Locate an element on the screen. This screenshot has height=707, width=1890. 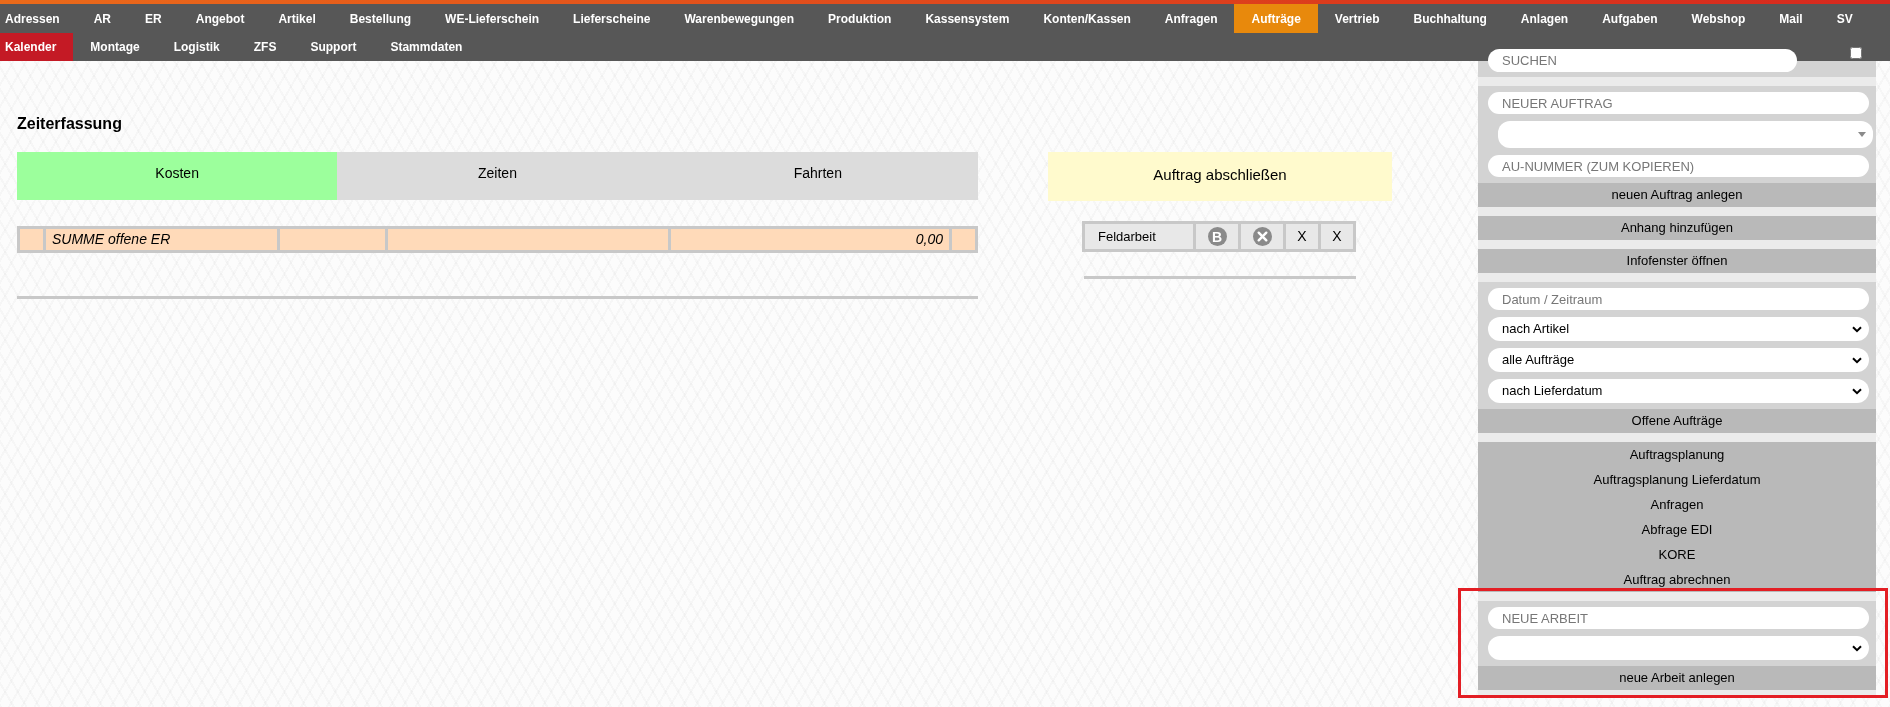
nav-link: Warenbewegungen is located at coordinates (739, 18).